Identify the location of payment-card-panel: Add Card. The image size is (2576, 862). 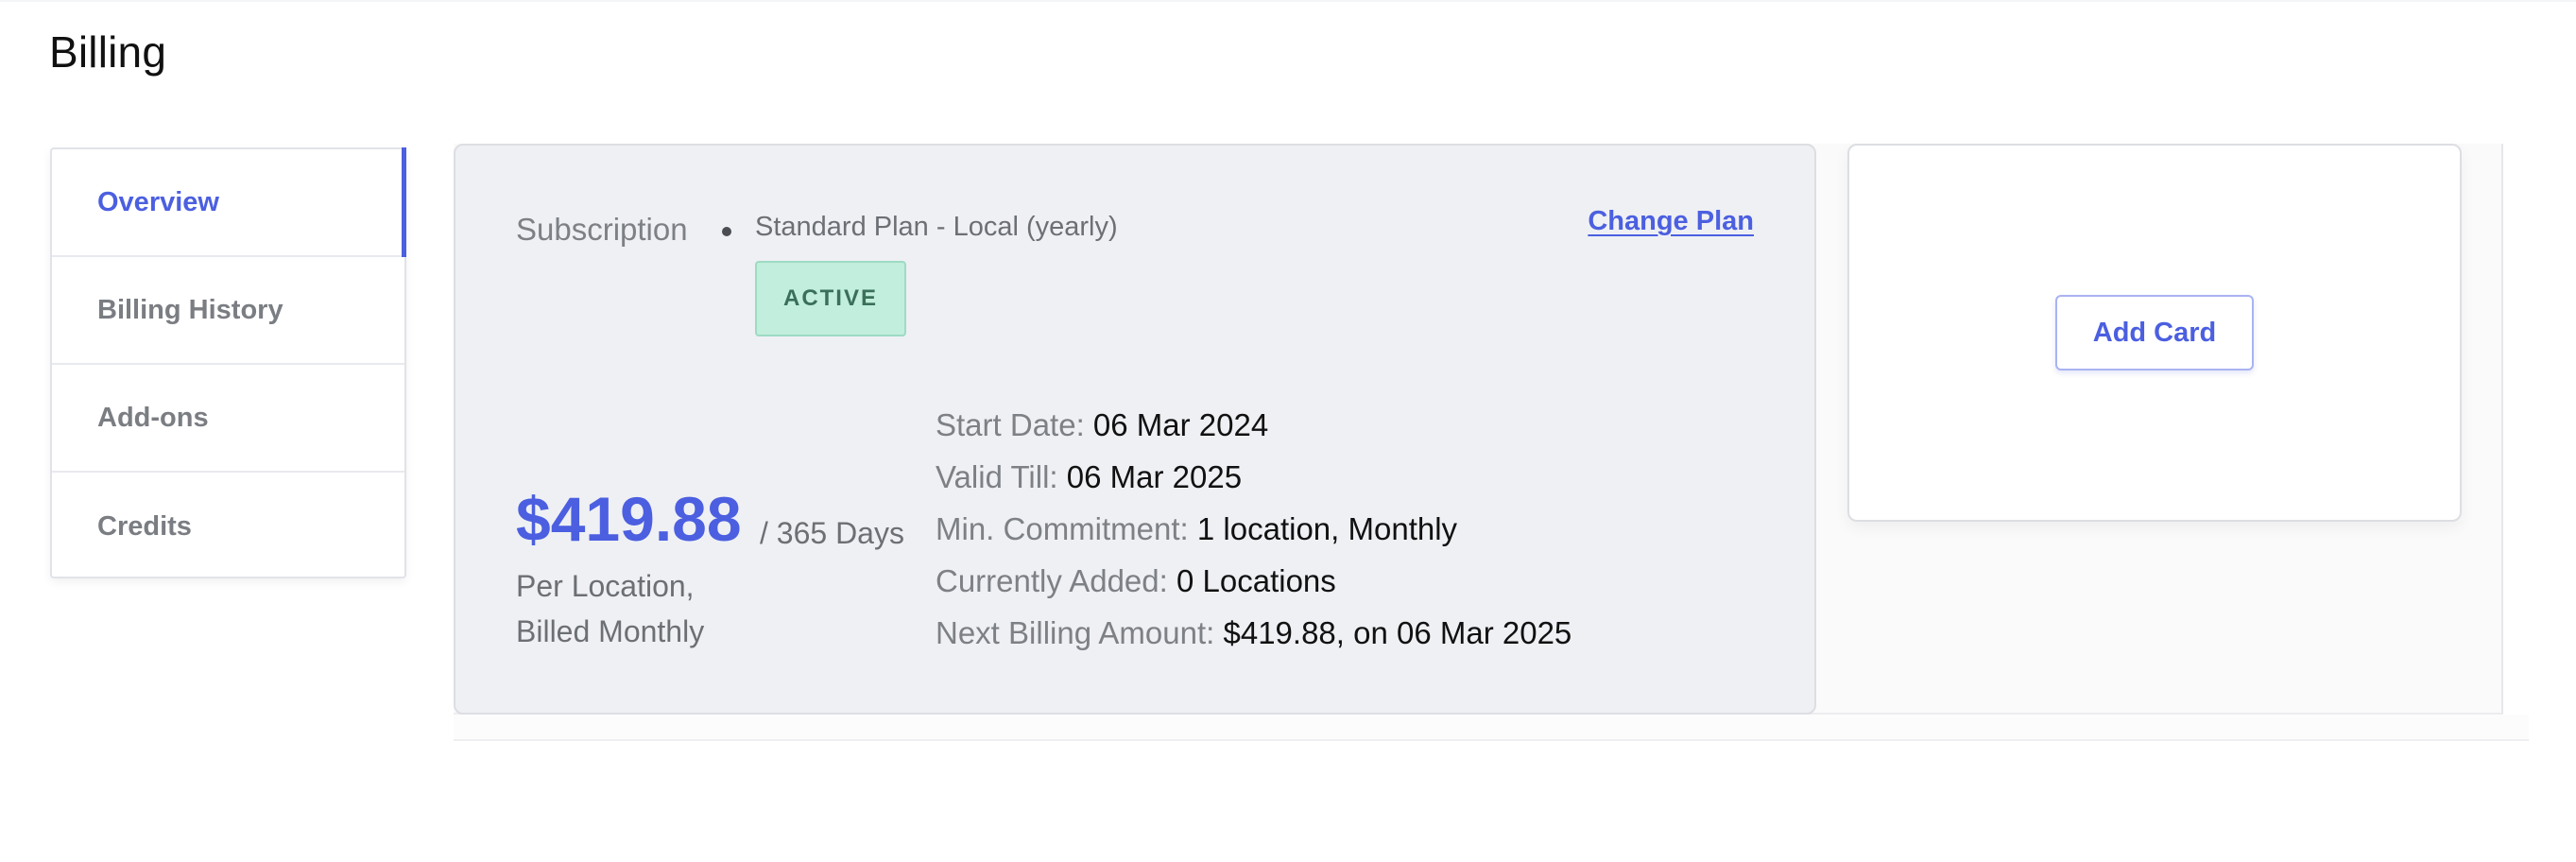
(2154, 333).